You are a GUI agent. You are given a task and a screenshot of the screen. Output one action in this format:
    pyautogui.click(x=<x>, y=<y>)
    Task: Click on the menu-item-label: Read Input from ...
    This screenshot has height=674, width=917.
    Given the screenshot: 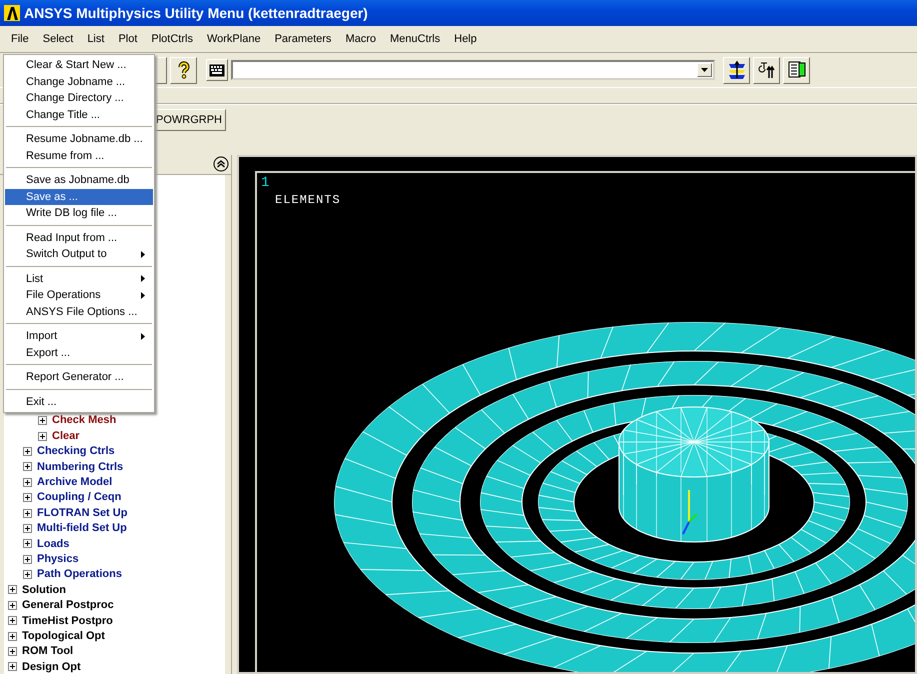 What is the action you would take?
    pyautogui.click(x=72, y=238)
    